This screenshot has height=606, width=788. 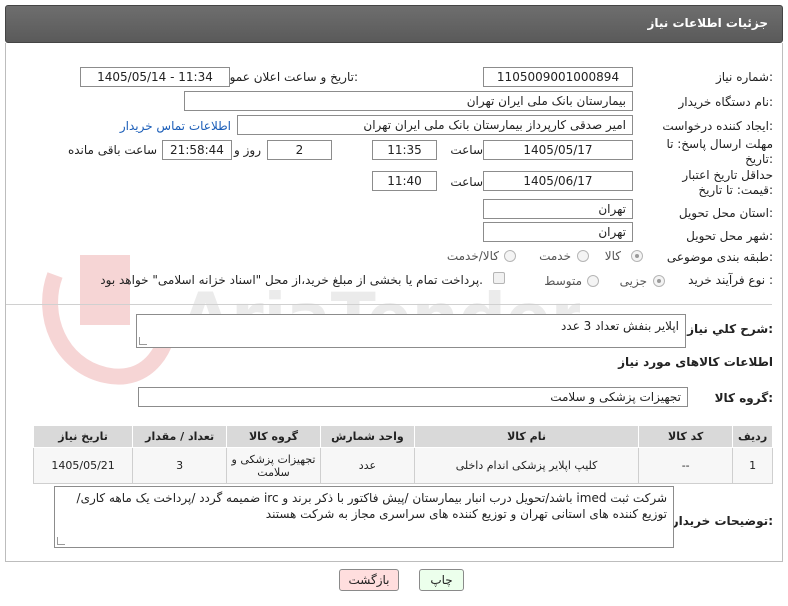 What do you see at coordinates (466, 150) in the screenshot?
I see `reply-time-label: ساعت` at bounding box center [466, 150].